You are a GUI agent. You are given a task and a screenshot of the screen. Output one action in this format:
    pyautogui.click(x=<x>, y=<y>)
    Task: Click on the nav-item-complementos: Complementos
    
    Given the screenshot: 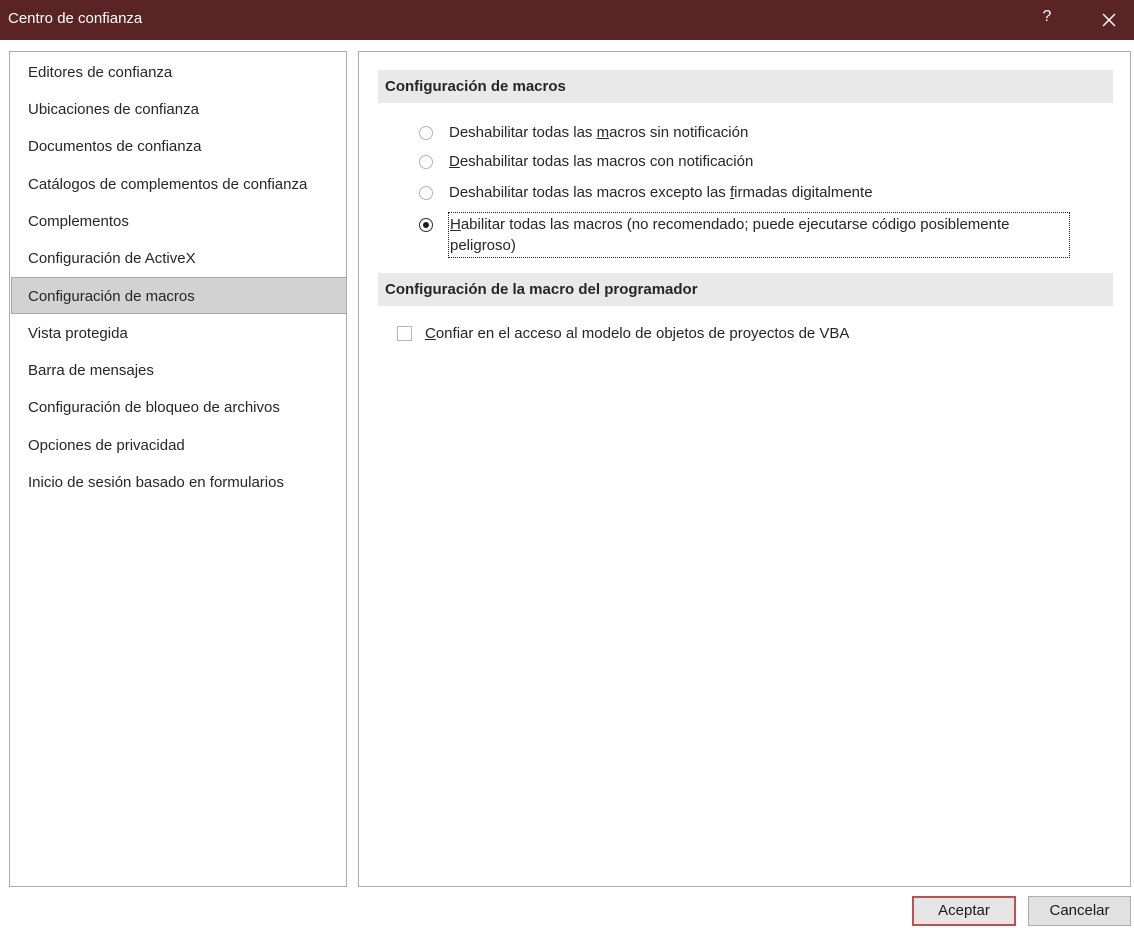 What is the action you would take?
    pyautogui.click(x=179, y=221)
    